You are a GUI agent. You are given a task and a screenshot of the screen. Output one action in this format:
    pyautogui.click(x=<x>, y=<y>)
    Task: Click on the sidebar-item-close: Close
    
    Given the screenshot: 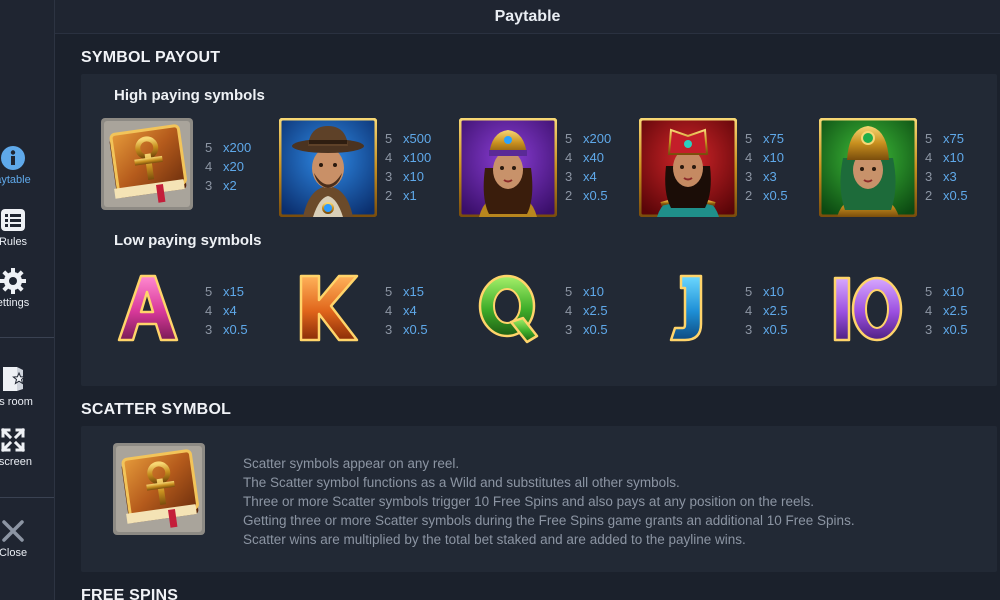 What is the action you would take?
    pyautogui.click(x=22, y=538)
    